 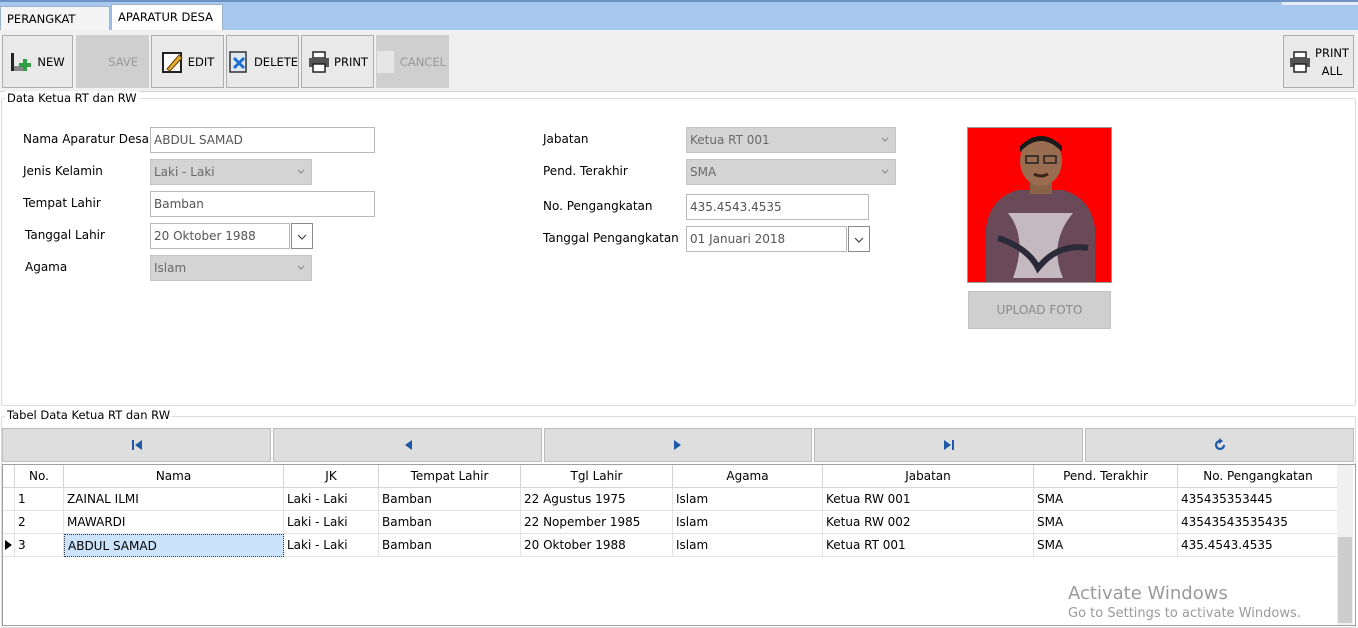 What do you see at coordinates (1039, 310) in the screenshot?
I see `upload-foto-button: UPLOAD FOTO` at bounding box center [1039, 310].